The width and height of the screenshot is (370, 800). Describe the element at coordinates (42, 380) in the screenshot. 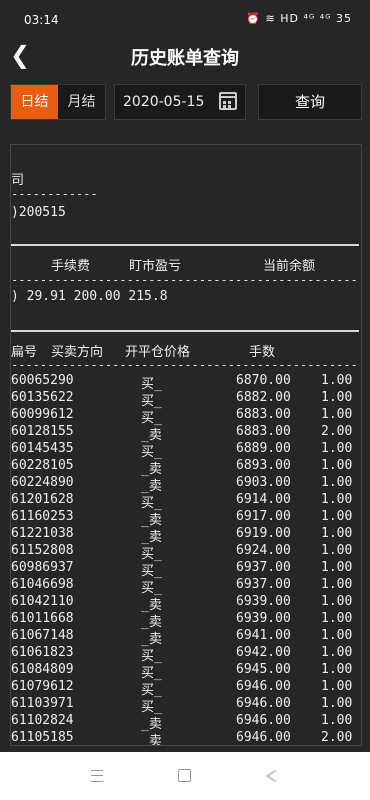

I see `trade-id-cell: 60065290` at that location.